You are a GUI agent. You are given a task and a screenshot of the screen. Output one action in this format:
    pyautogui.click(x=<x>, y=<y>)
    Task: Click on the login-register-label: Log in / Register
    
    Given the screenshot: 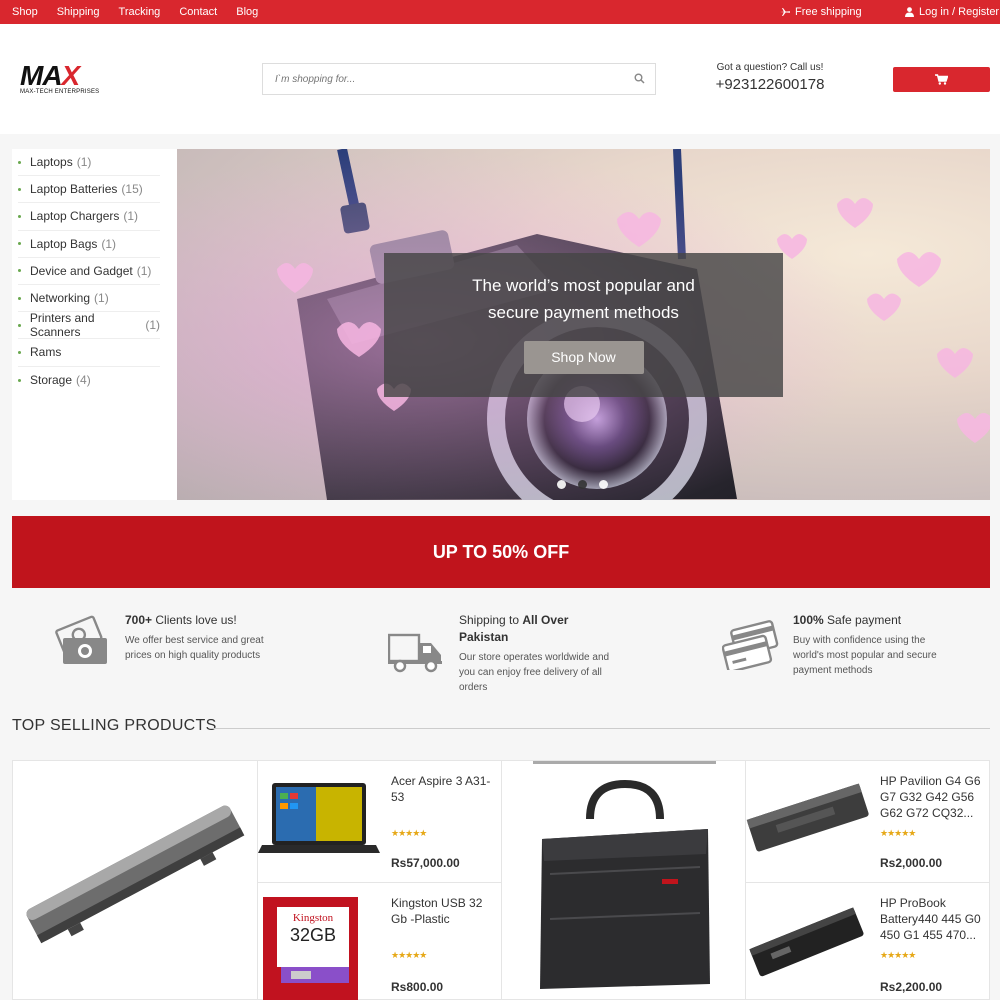 What is the action you would take?
    pyautogui.click(x=959, y=12)
    